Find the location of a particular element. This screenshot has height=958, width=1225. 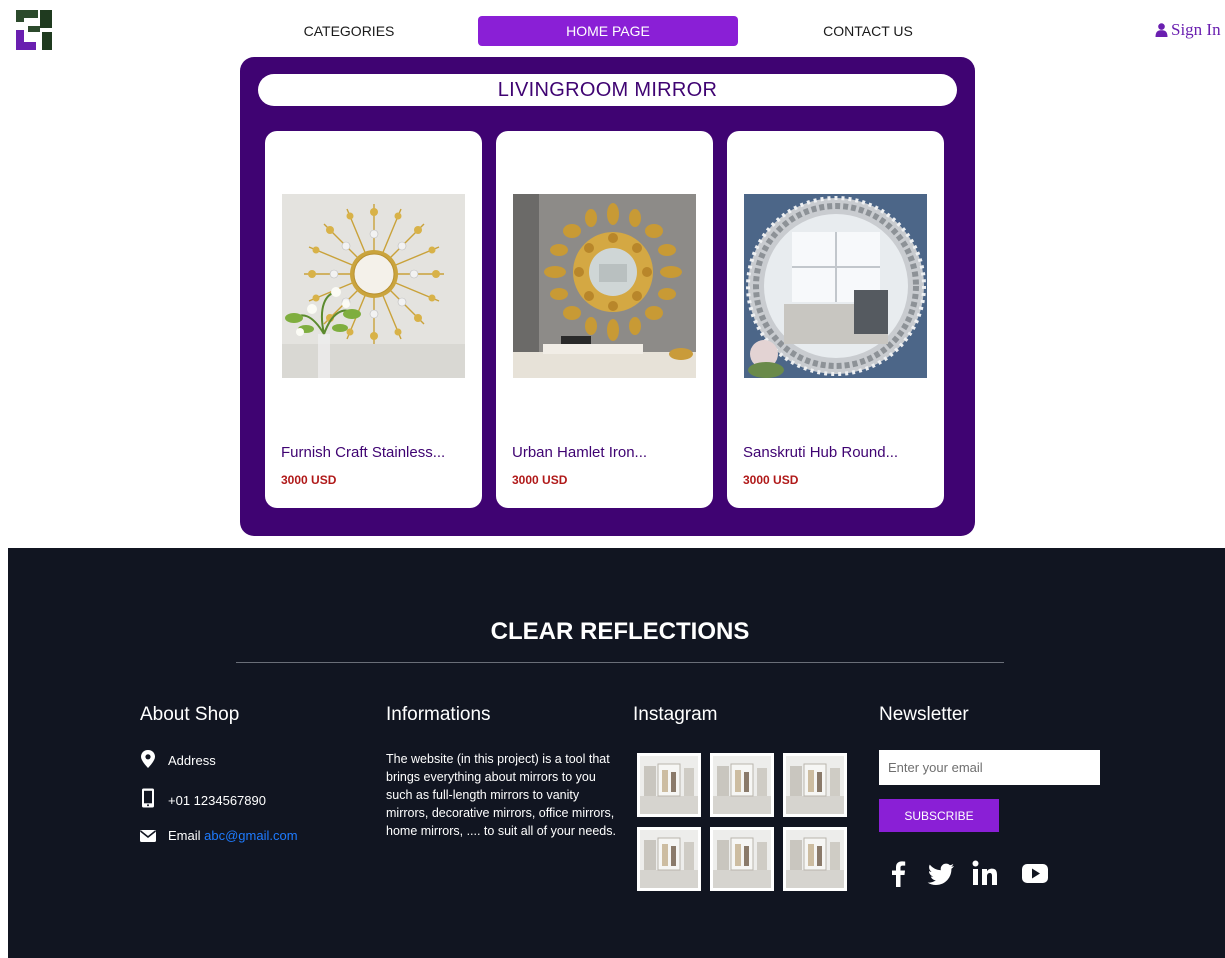

nav-home-page: HOME PAGE is located at coordinates (608, 31).